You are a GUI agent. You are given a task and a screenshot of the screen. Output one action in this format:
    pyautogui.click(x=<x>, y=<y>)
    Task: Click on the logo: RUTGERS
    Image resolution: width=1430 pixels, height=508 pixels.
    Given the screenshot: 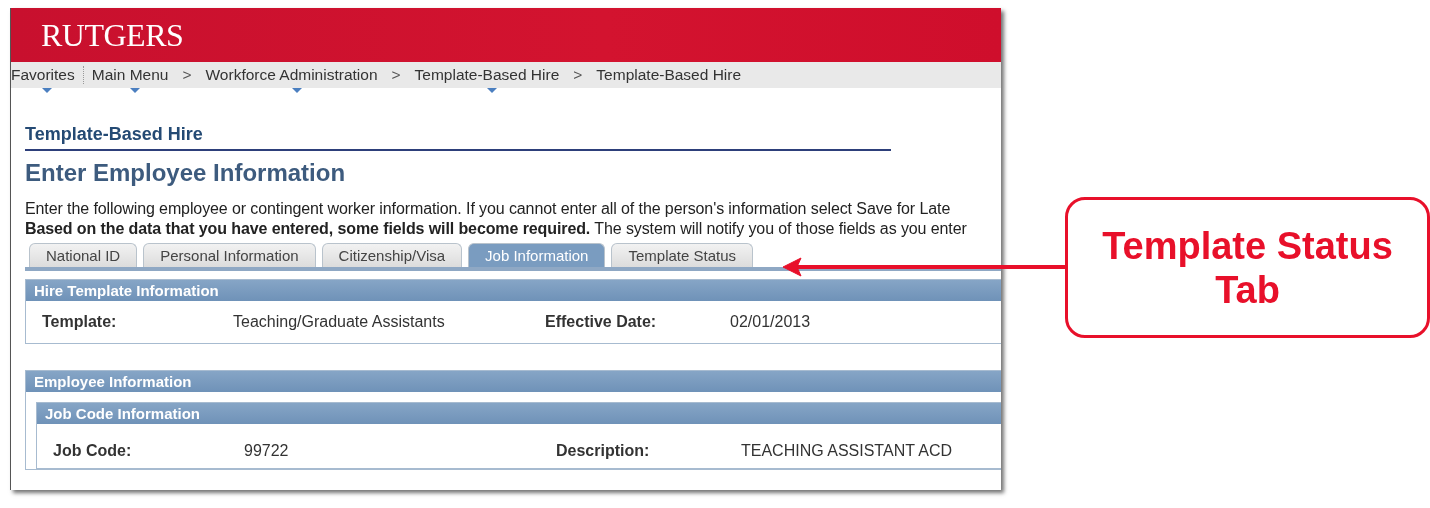 What is the action you would take?
    pyautogui.click(x=112, y=35)
    